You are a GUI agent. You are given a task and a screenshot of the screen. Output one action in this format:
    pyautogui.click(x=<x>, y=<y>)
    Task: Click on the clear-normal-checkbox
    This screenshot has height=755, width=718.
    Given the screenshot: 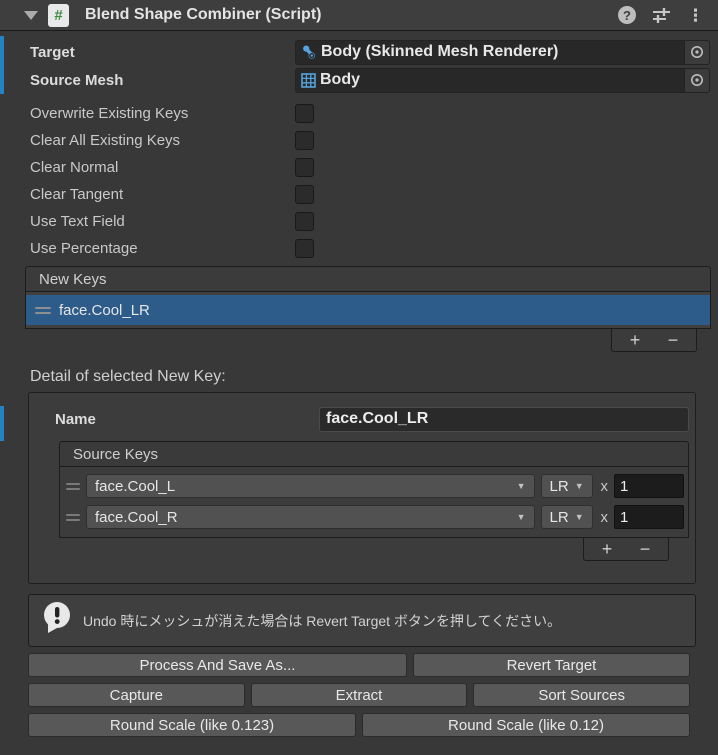 What is the action you would take?
    pyautogui.click(x=304, y=167)
    